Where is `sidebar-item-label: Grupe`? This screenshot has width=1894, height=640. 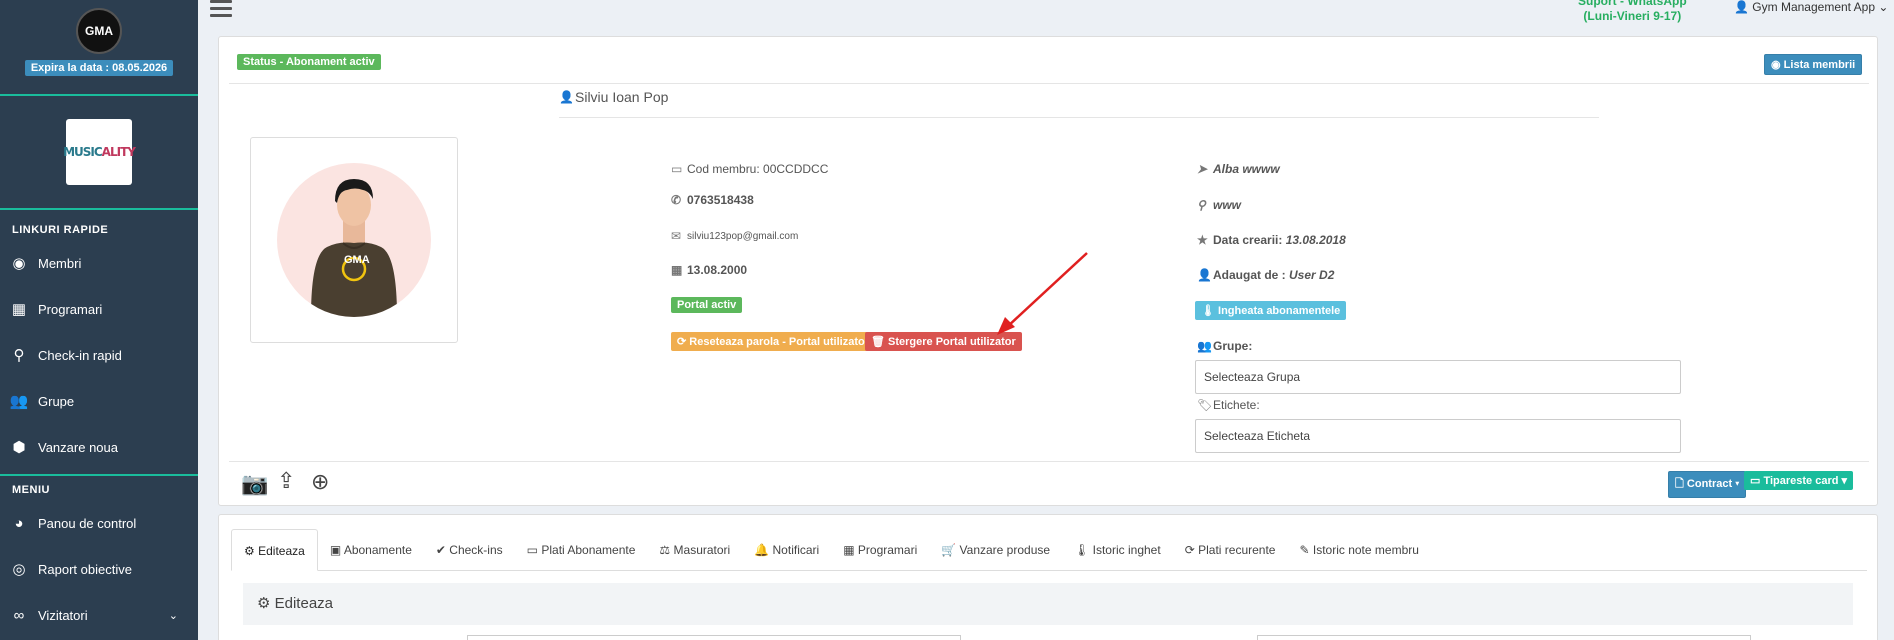 sidebar-item-label: Grupe is located at coordinates (56, 401).